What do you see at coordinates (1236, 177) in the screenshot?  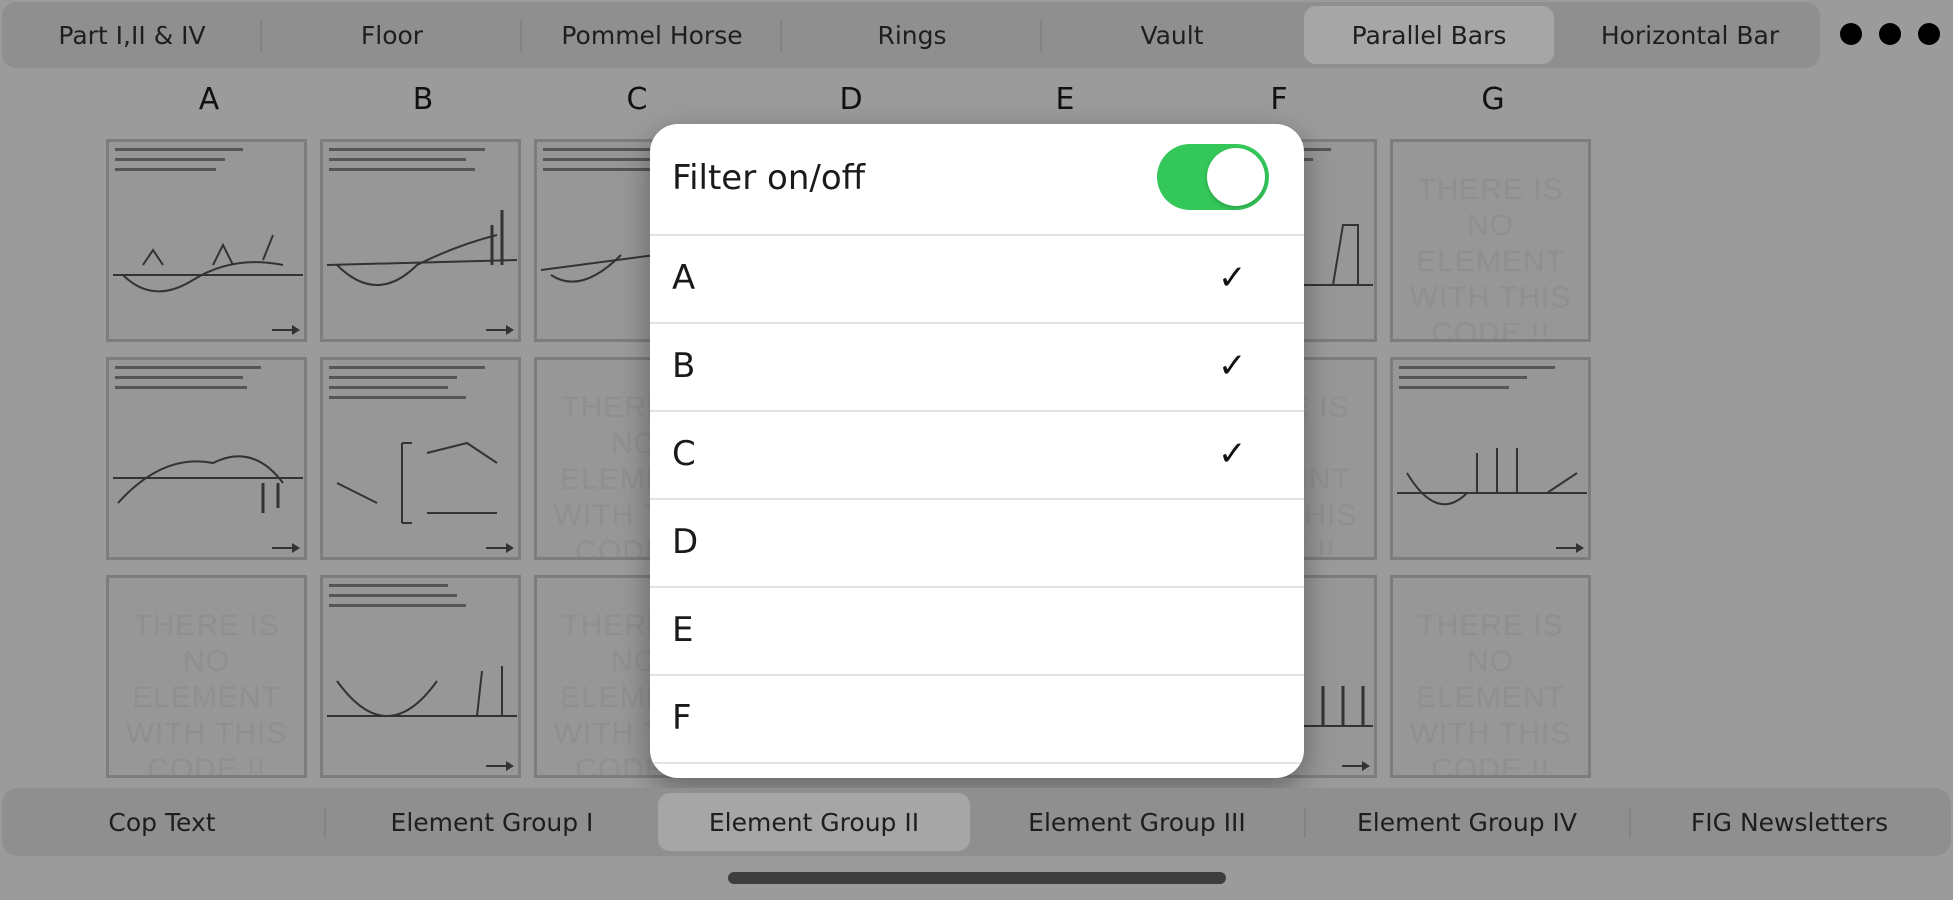 I see `toggle-knob` at bounding box center [1236, 177].